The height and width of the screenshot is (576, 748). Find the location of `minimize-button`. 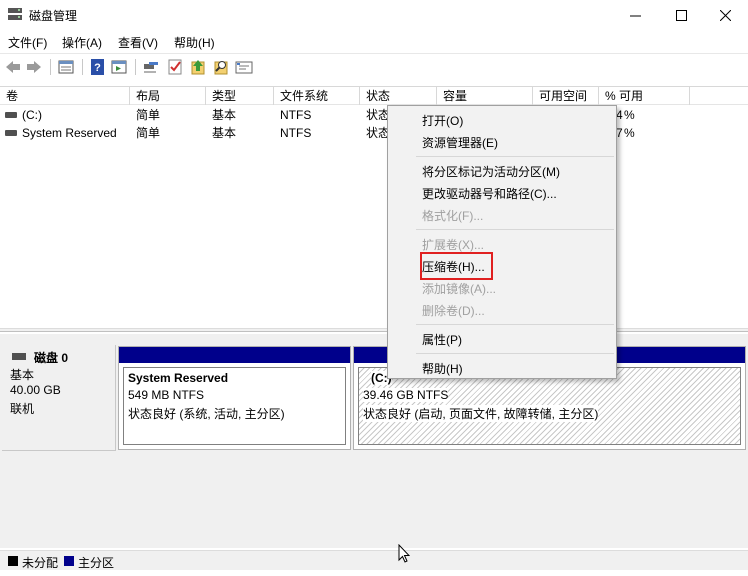

minimize-button is located at coordinates (635, 15).